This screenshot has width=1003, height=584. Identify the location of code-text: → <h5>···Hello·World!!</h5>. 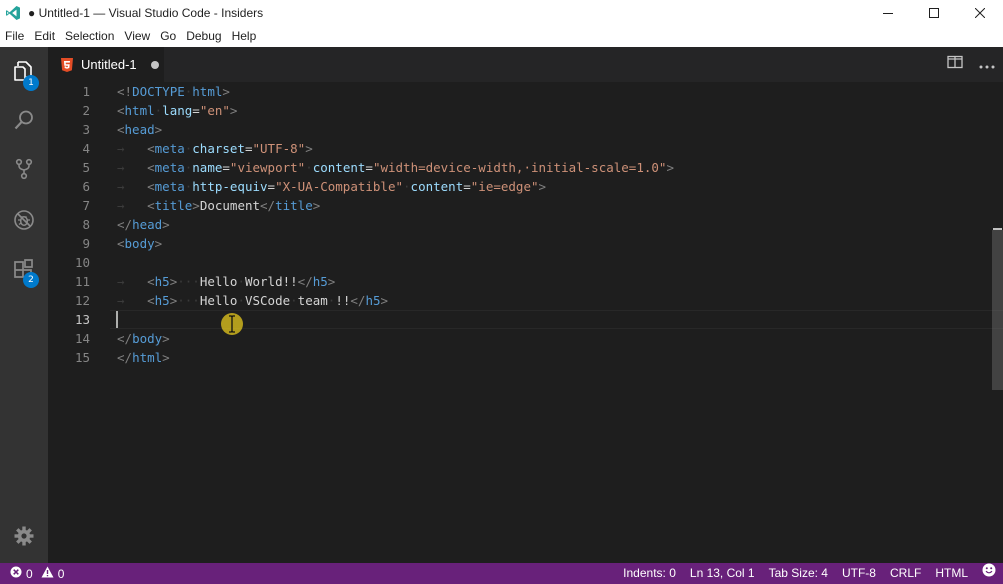
(226, 281).